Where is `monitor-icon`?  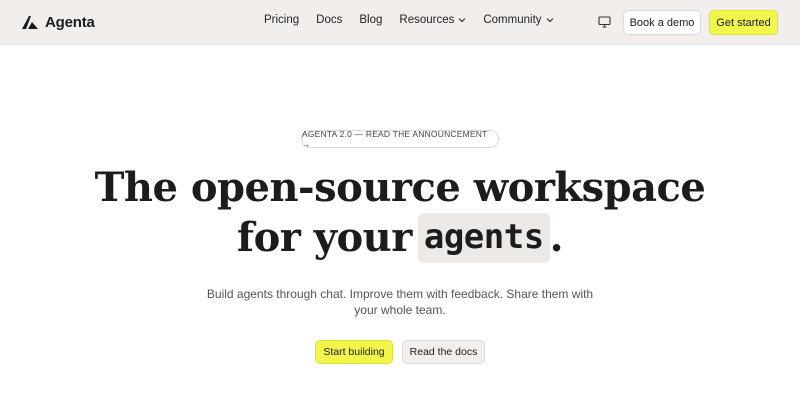 monitor-icon is located at coordinates (604, 22).